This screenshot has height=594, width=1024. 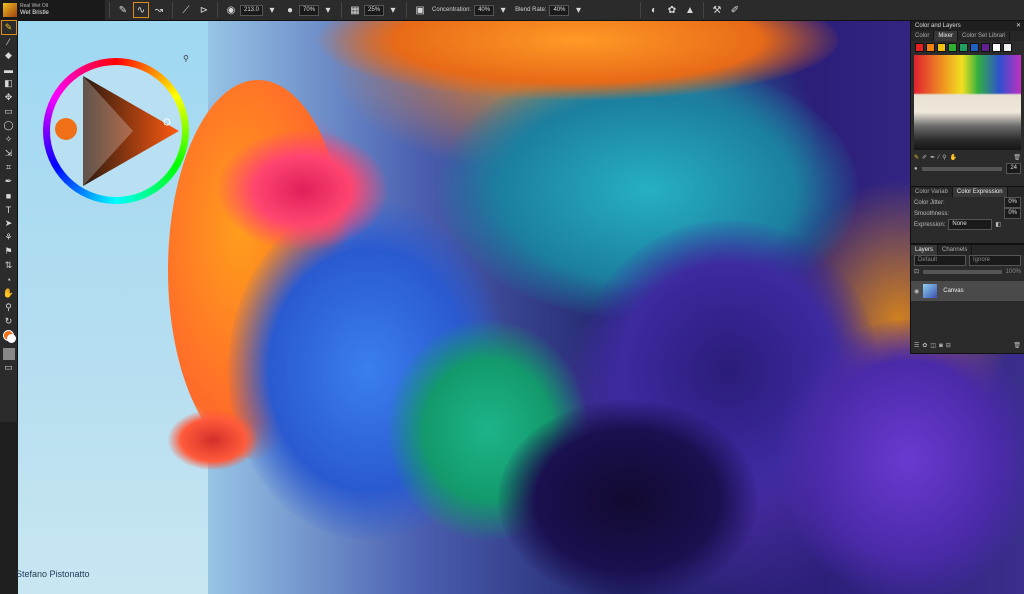 What do you see at coordinates (916, 345) in the screenshot?
I see `layer-commands-icon: ☰` at bounding box center [916, 345].